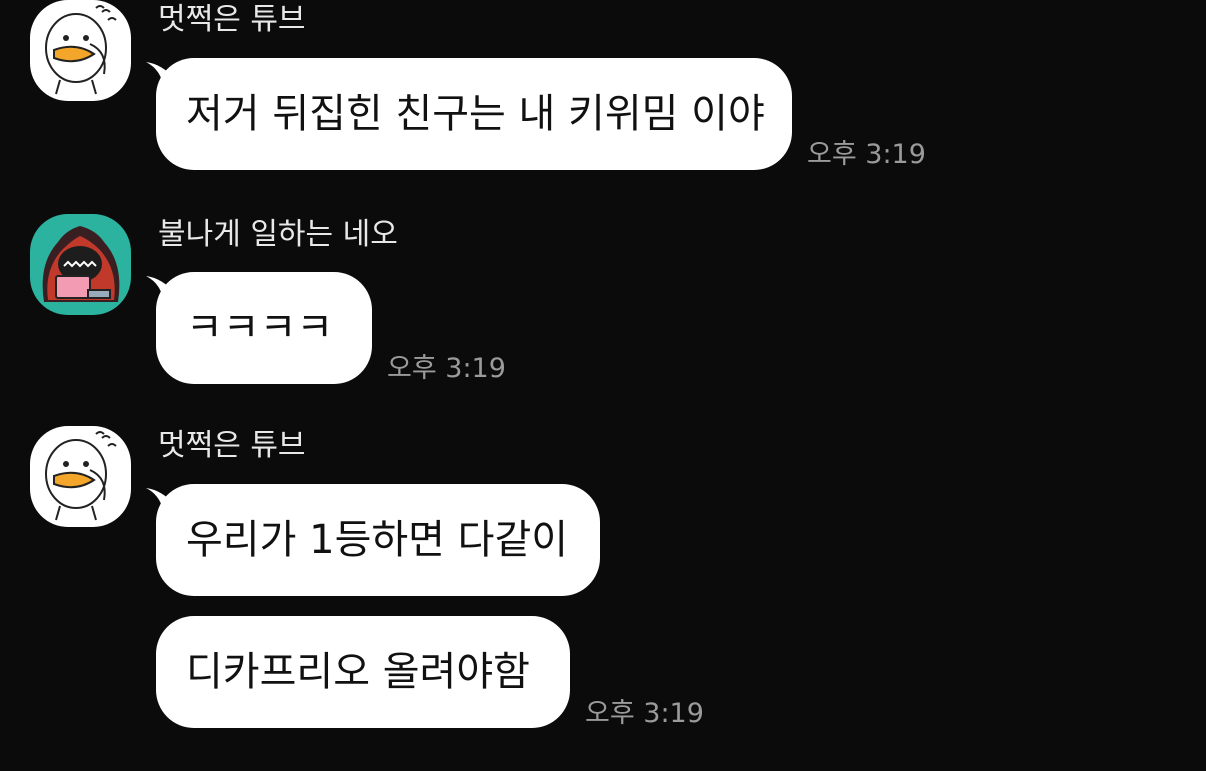  Describe the element at coordinates (80, 264) in the screenshot. I see `neo-working-laptop-avatar-icon` at that location.